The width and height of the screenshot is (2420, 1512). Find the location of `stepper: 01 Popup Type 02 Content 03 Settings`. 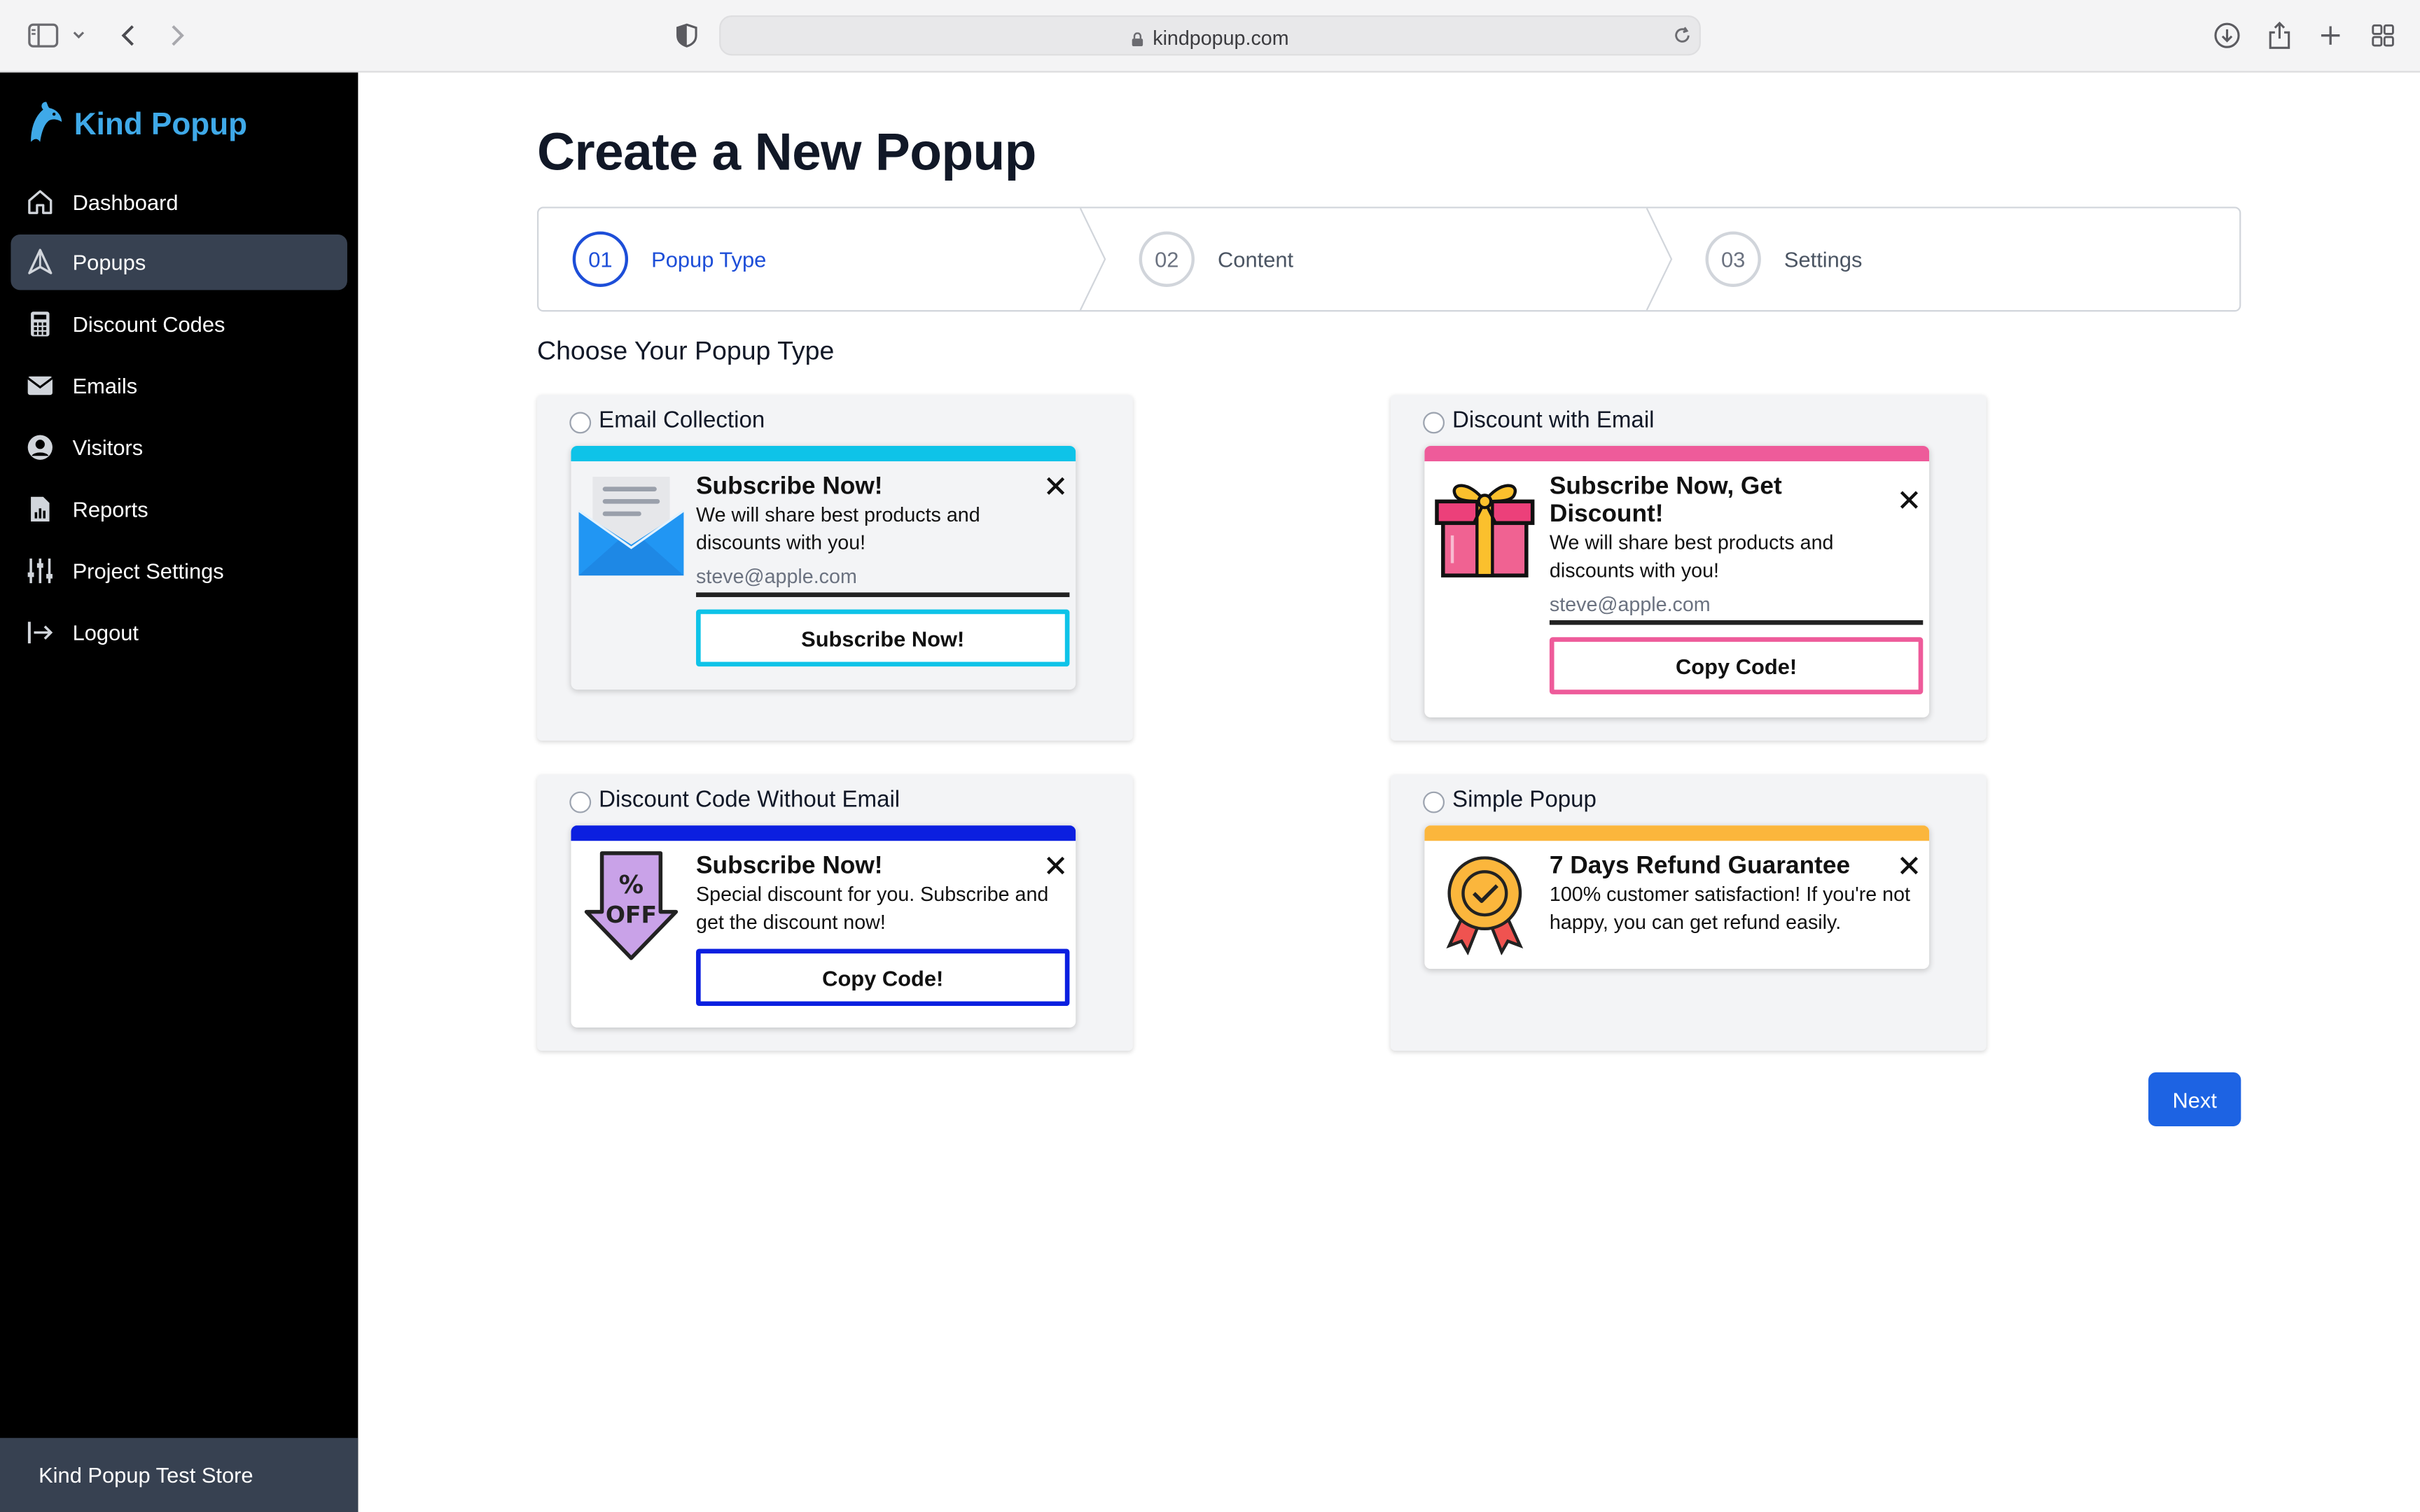

stepper: 01 Popup Type 02 Content 03 Settings is located at coordinates (1389, 259).